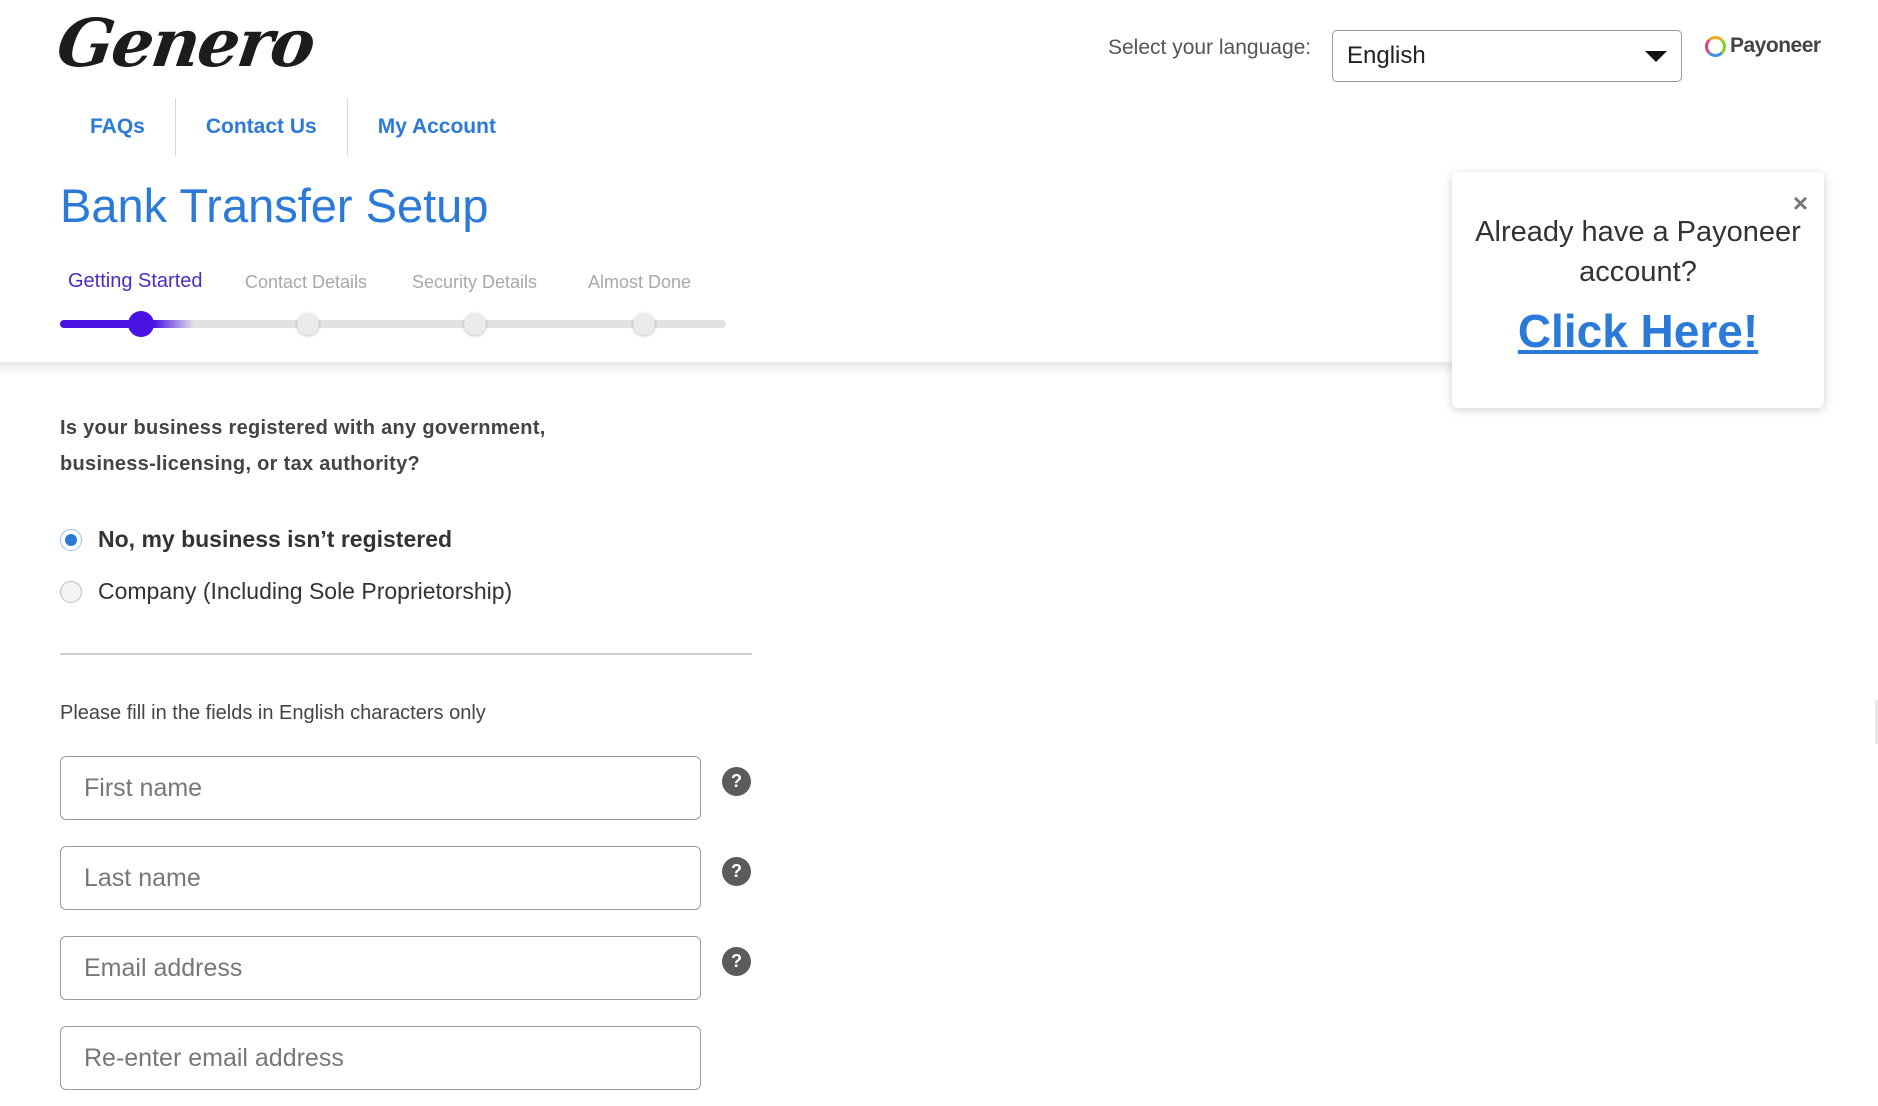 This screenshot has height=1106, width=1878. Describe the element at coordinates (406, 654) in the screenshot. I see `section-divider` at that location.